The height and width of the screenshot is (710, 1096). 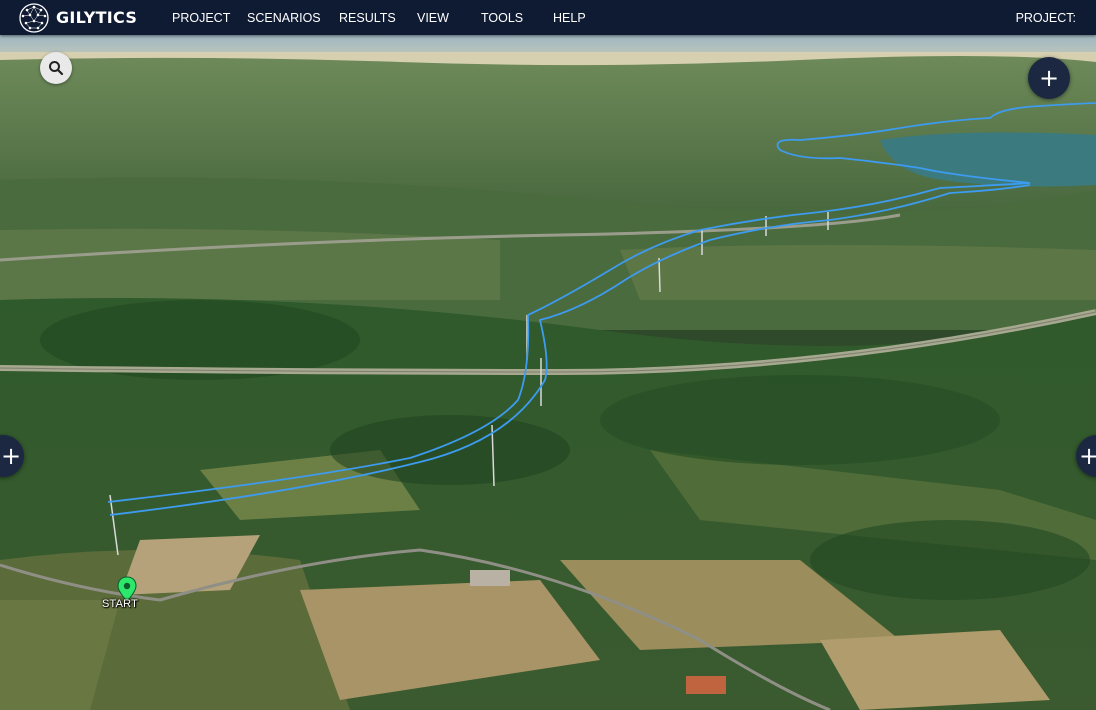 What do you see at coordinates (34, 17) in the screenshot?
I see `globe-logo-icon` at bounding box center [34, 17].